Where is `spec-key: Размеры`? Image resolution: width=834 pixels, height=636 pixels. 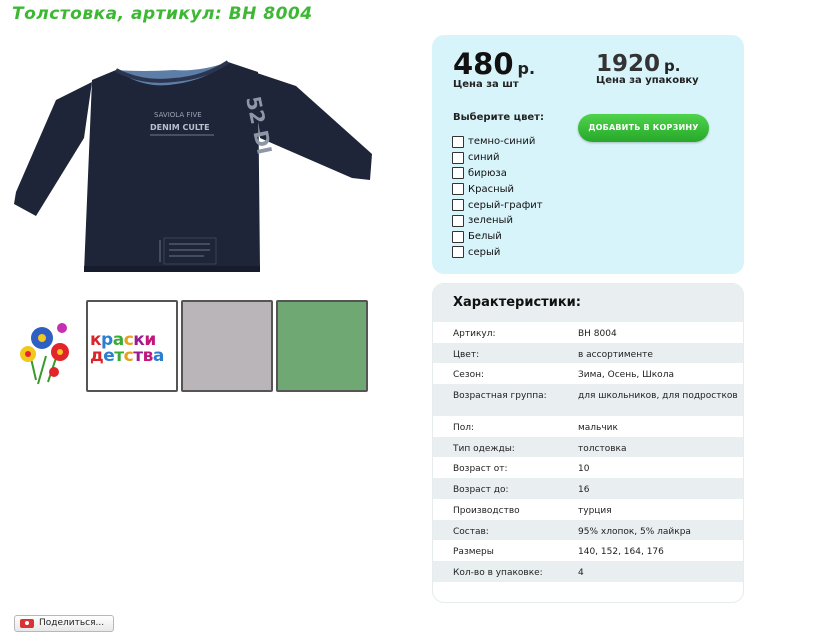
spec-key: Размеры is located at coordinates (473, 552).